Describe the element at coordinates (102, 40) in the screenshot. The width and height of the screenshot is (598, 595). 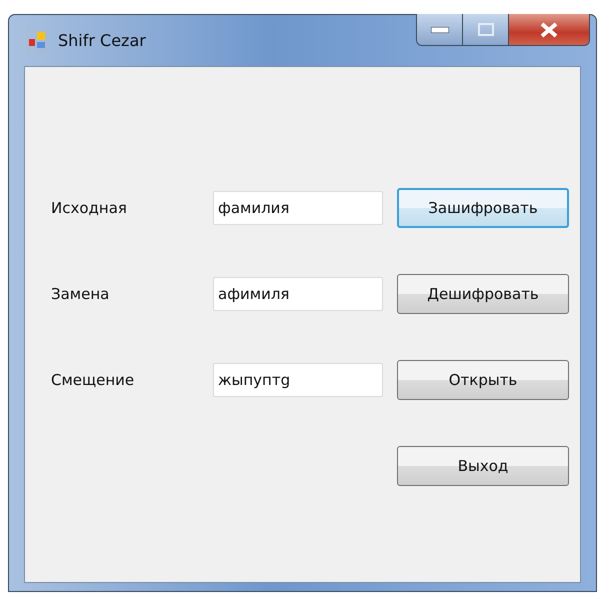
I see `window-title: Shifr Cezar` at that location.